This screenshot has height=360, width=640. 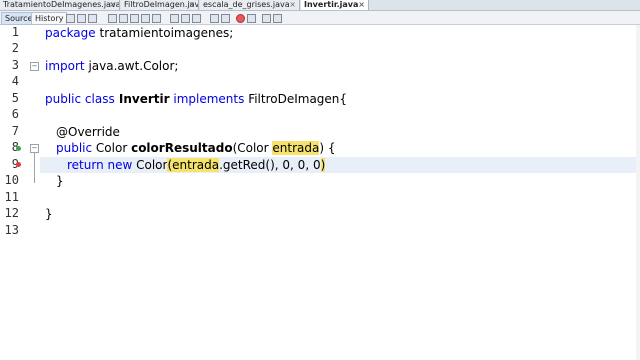 I want to click on toggle-bookmark-icon, so click(x=174, y=18).